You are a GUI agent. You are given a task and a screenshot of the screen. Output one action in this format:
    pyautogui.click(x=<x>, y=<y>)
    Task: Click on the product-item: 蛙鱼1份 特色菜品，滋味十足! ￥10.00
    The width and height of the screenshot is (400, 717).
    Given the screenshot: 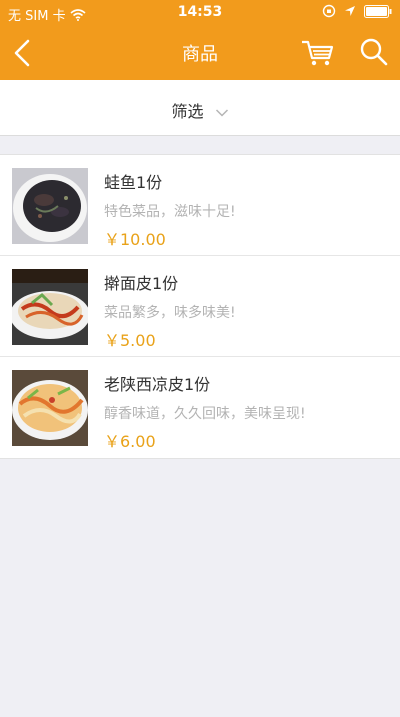 What is the action you would take?
    pyautogui.click(x=200, y=205)
    